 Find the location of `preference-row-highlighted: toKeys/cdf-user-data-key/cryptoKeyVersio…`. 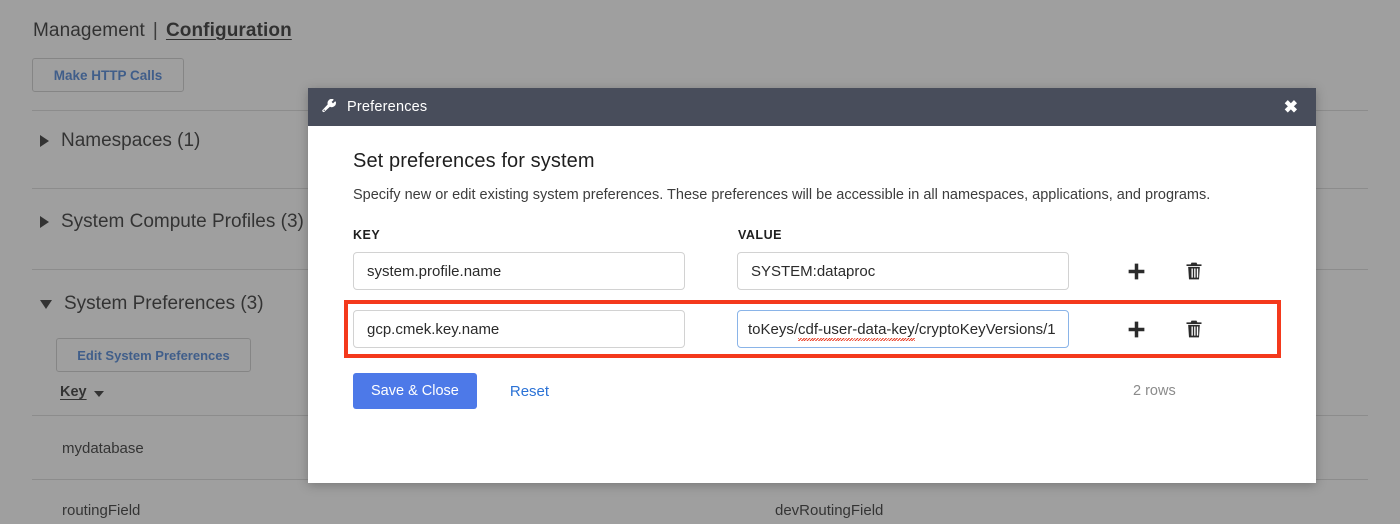

preference-row-highlighted: toKeys/cdf-user-data-key/cryptoKeyVersio… is located at coordinates (812, 329).